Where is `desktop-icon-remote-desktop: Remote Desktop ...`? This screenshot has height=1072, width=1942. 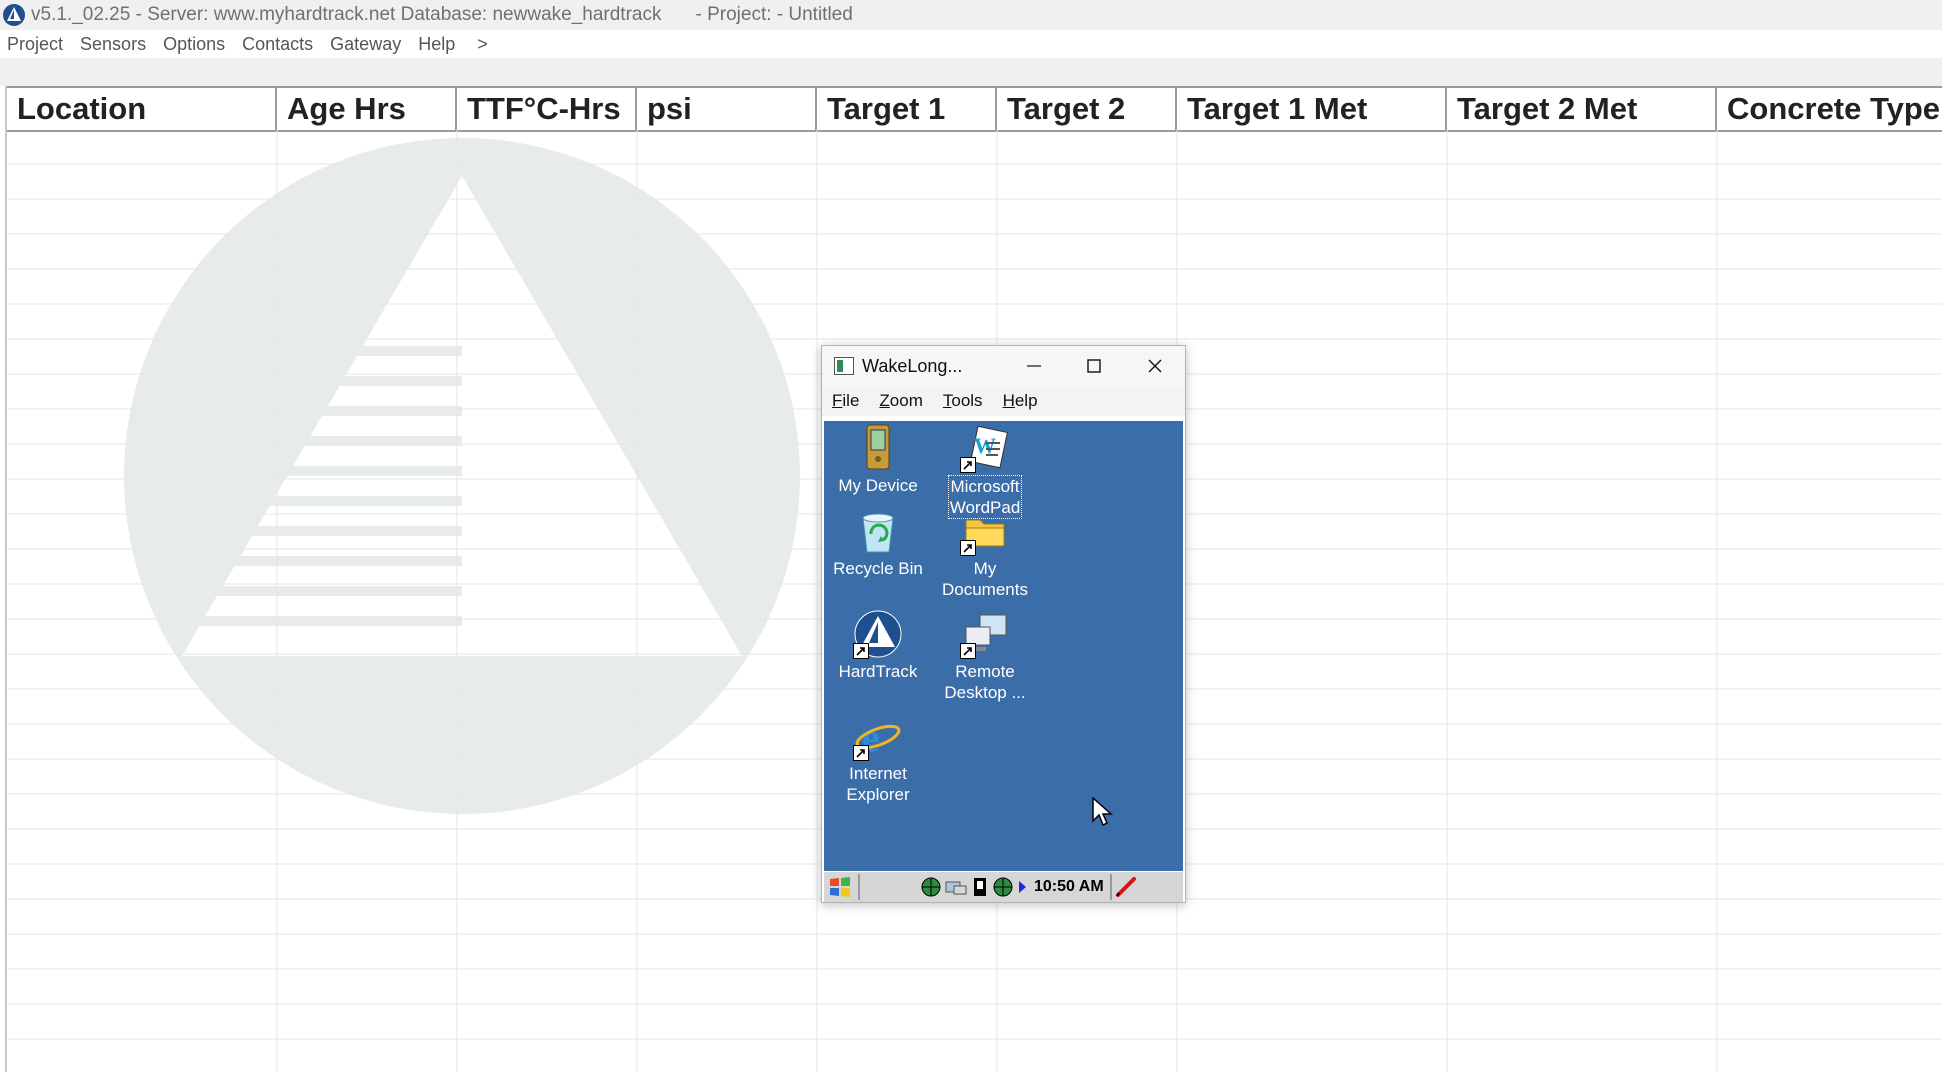
desktop-icon-remote-desktop: Remote Desktop ... is located at coordinates (985, 656).